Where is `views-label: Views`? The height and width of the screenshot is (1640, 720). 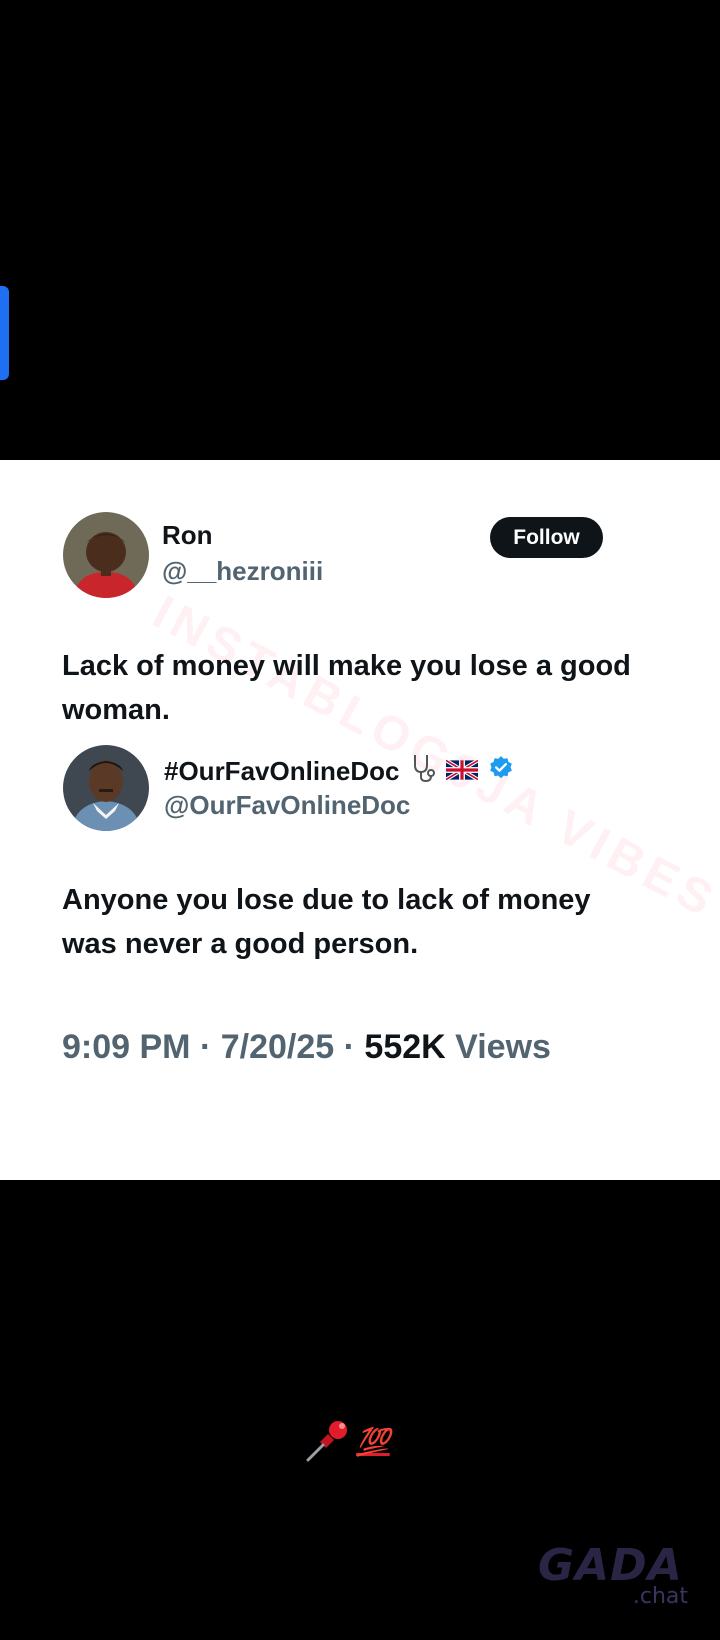
views-label: Views is located at coordinates (503, 1047).